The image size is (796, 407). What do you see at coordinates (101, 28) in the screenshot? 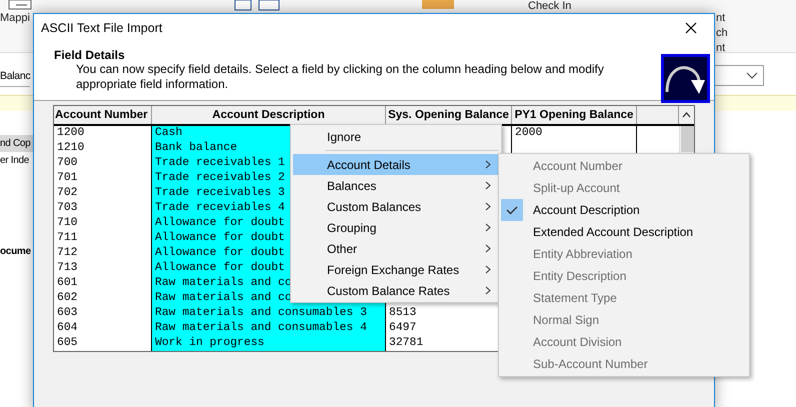
I see `window-title: ASCII Text File Import` at bounding box center [101, 28].